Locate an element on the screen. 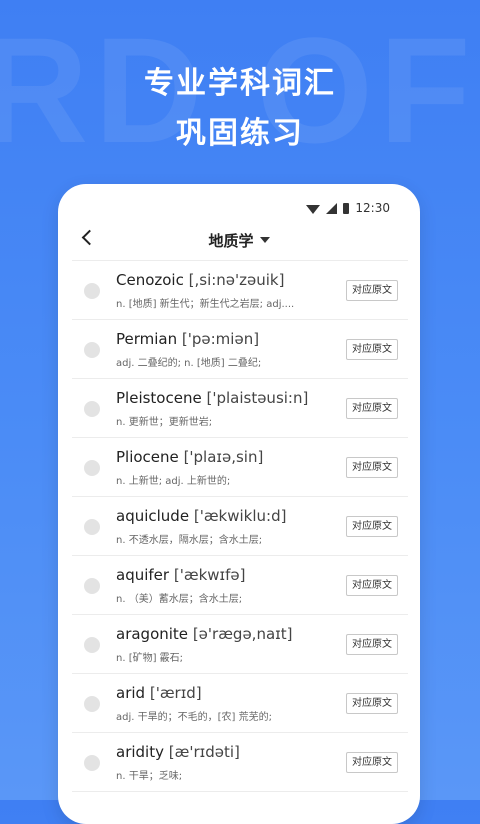  word-phonetic: [,si:nə'zəuik] is located at coordinates (236, 280).